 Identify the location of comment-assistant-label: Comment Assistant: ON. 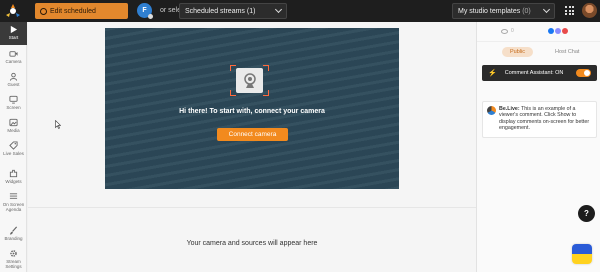
(534, 73).